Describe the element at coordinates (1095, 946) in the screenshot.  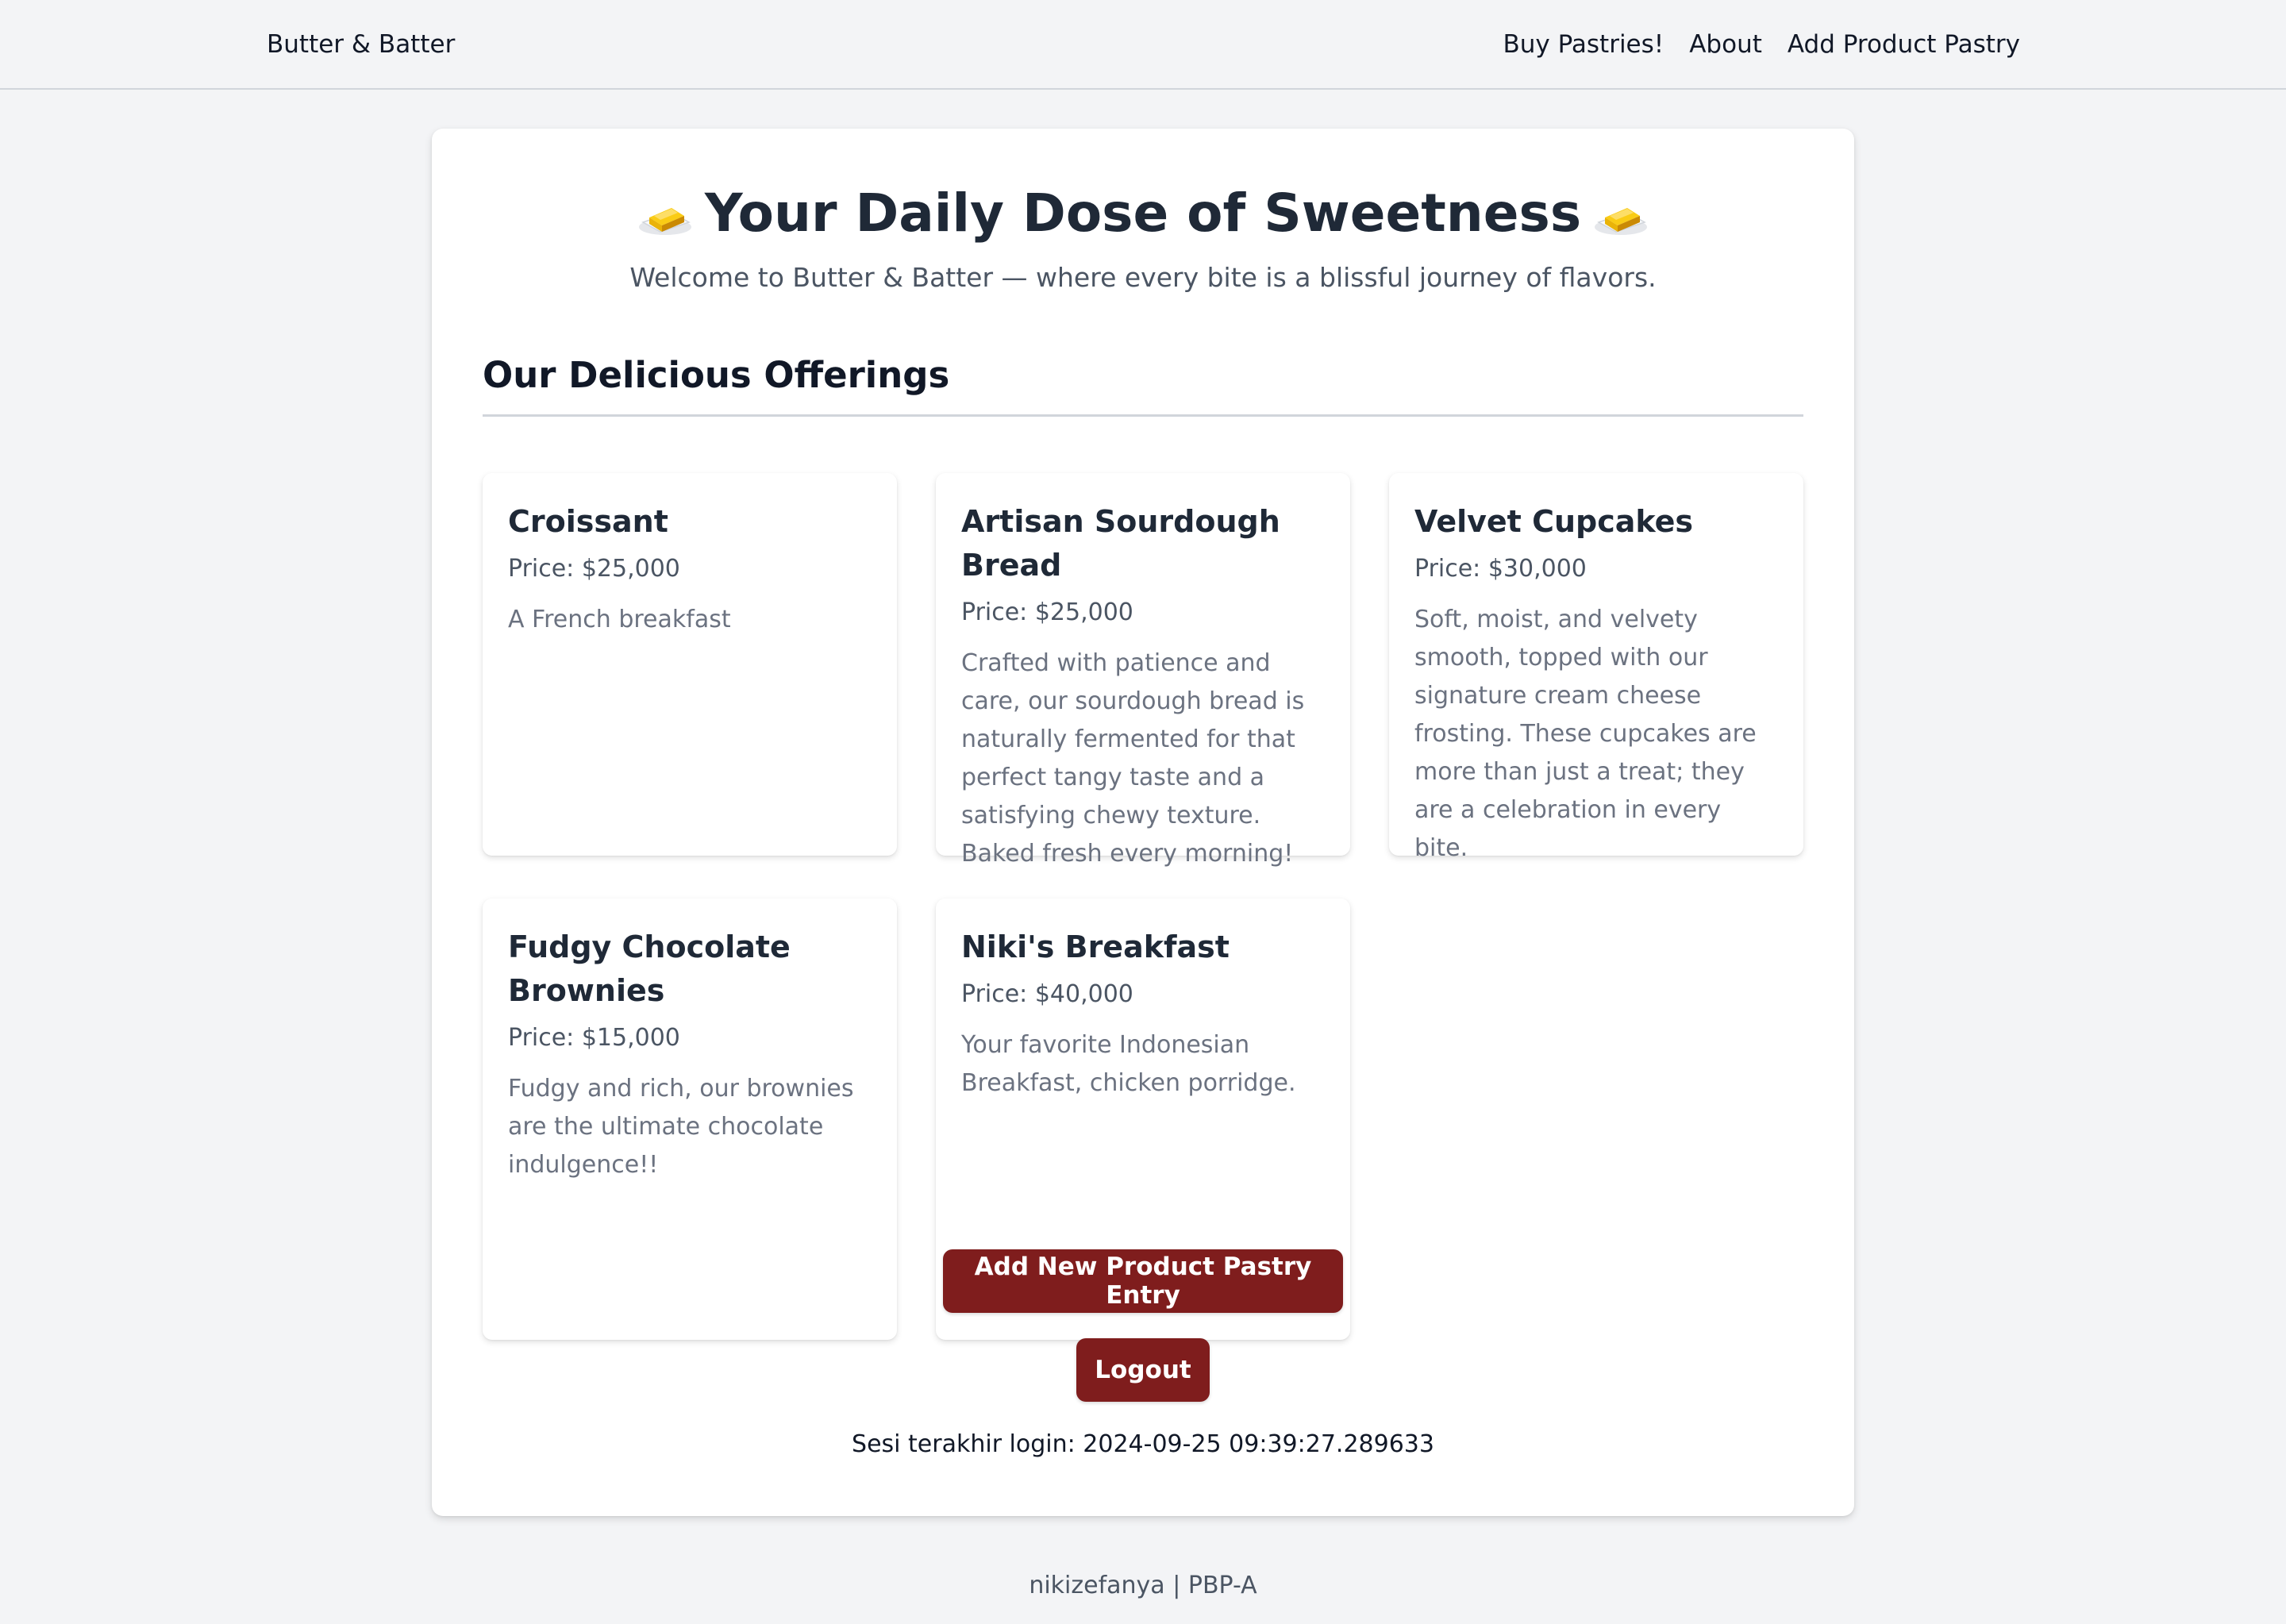
I see `product-name: Niki's Breakfast` at that location.